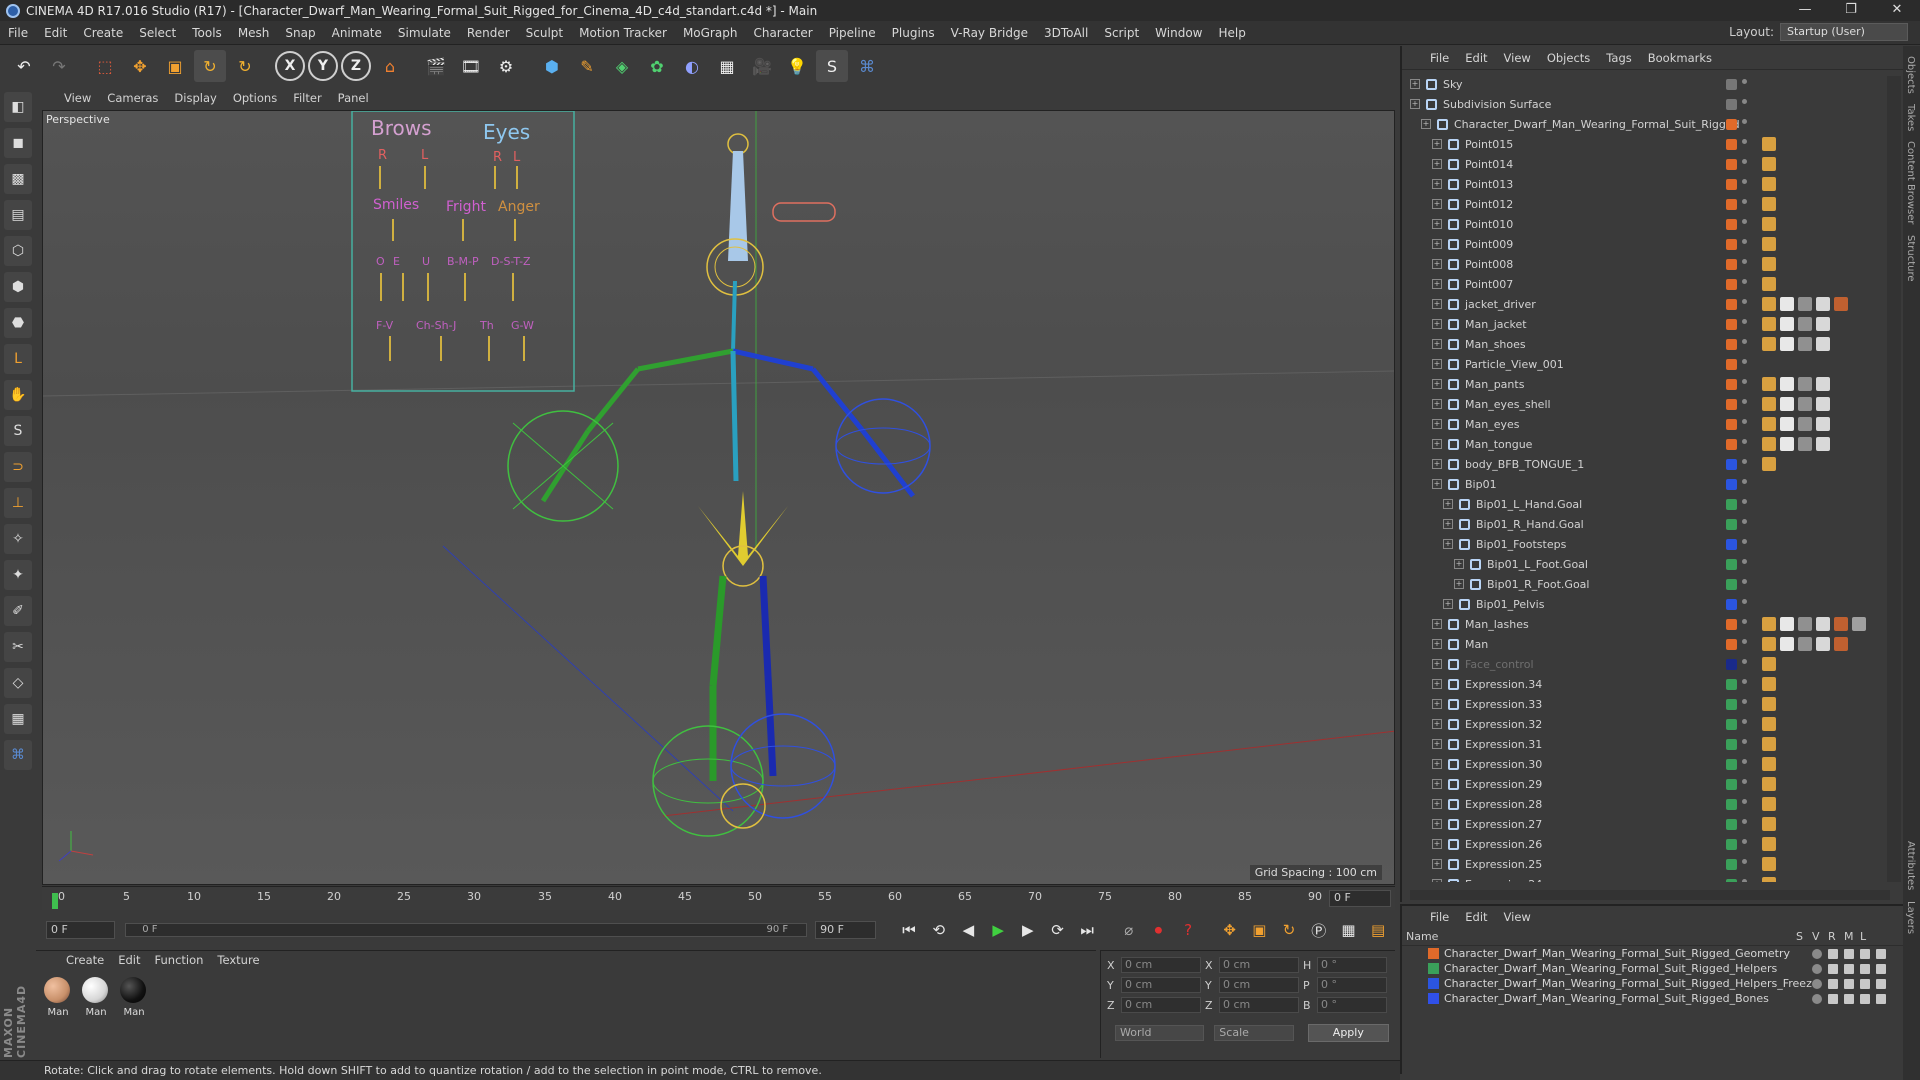 The width and height of the screenshot is (1920, 1080). I want to click on menu-character: Character, so click(782, 33).